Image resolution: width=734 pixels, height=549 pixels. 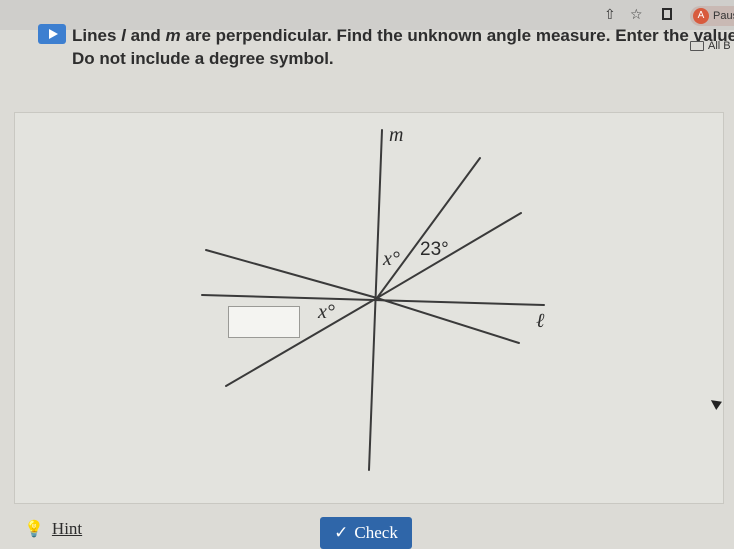 I want to click on hint-button: 💡 Hint, so click(x=53, y=529).